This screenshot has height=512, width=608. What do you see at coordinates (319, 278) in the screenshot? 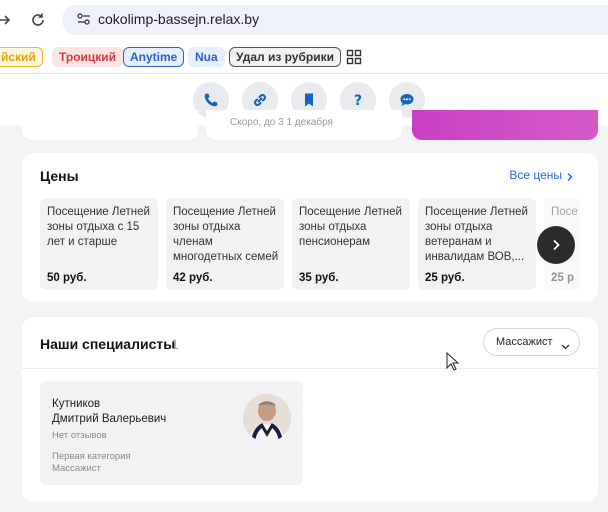
I see `price-value: 35 руб.` at bounding box center [319, 278].